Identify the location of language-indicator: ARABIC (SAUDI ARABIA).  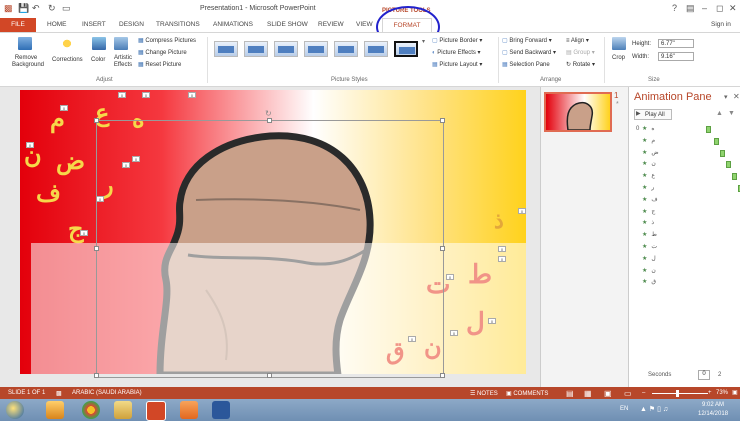
(107, 393).